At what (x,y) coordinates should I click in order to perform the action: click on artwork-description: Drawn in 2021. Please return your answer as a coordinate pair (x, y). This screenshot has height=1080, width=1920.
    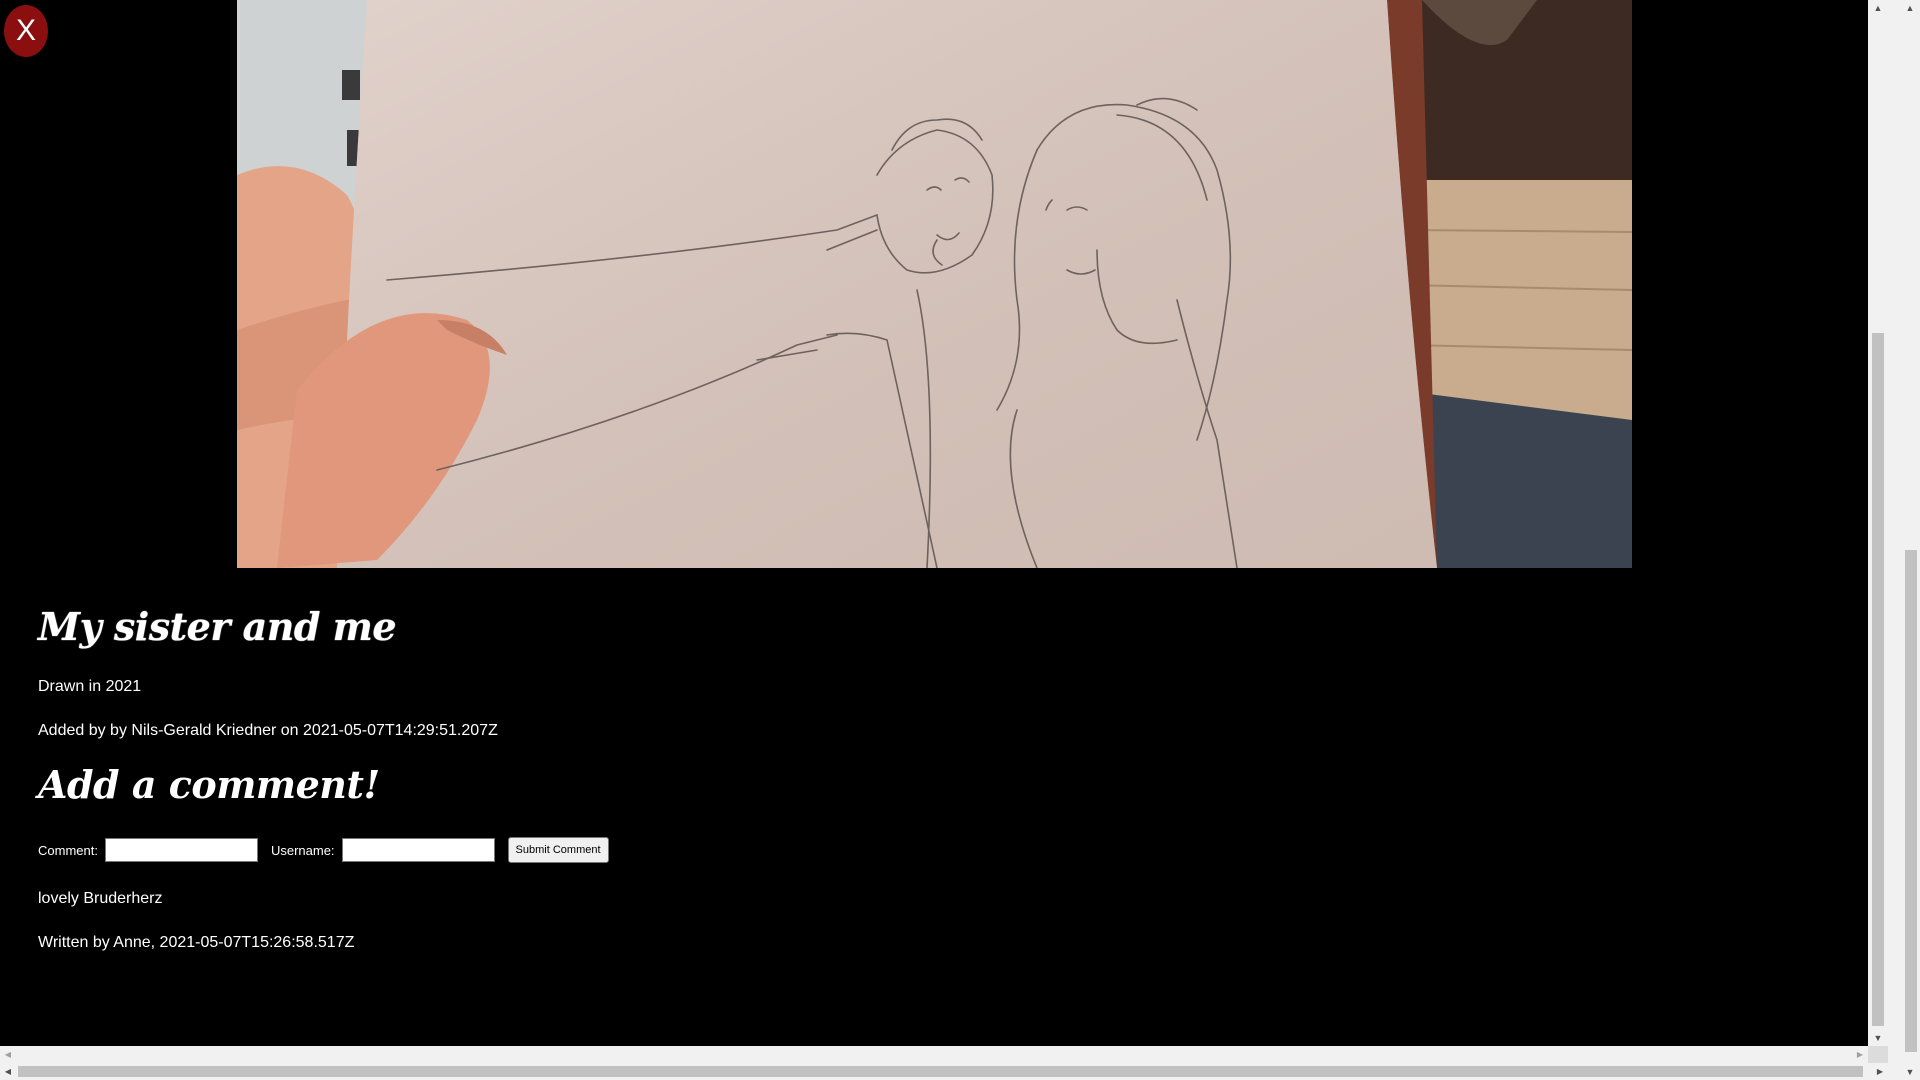
    Looking at the image, I should click on (90, 686).